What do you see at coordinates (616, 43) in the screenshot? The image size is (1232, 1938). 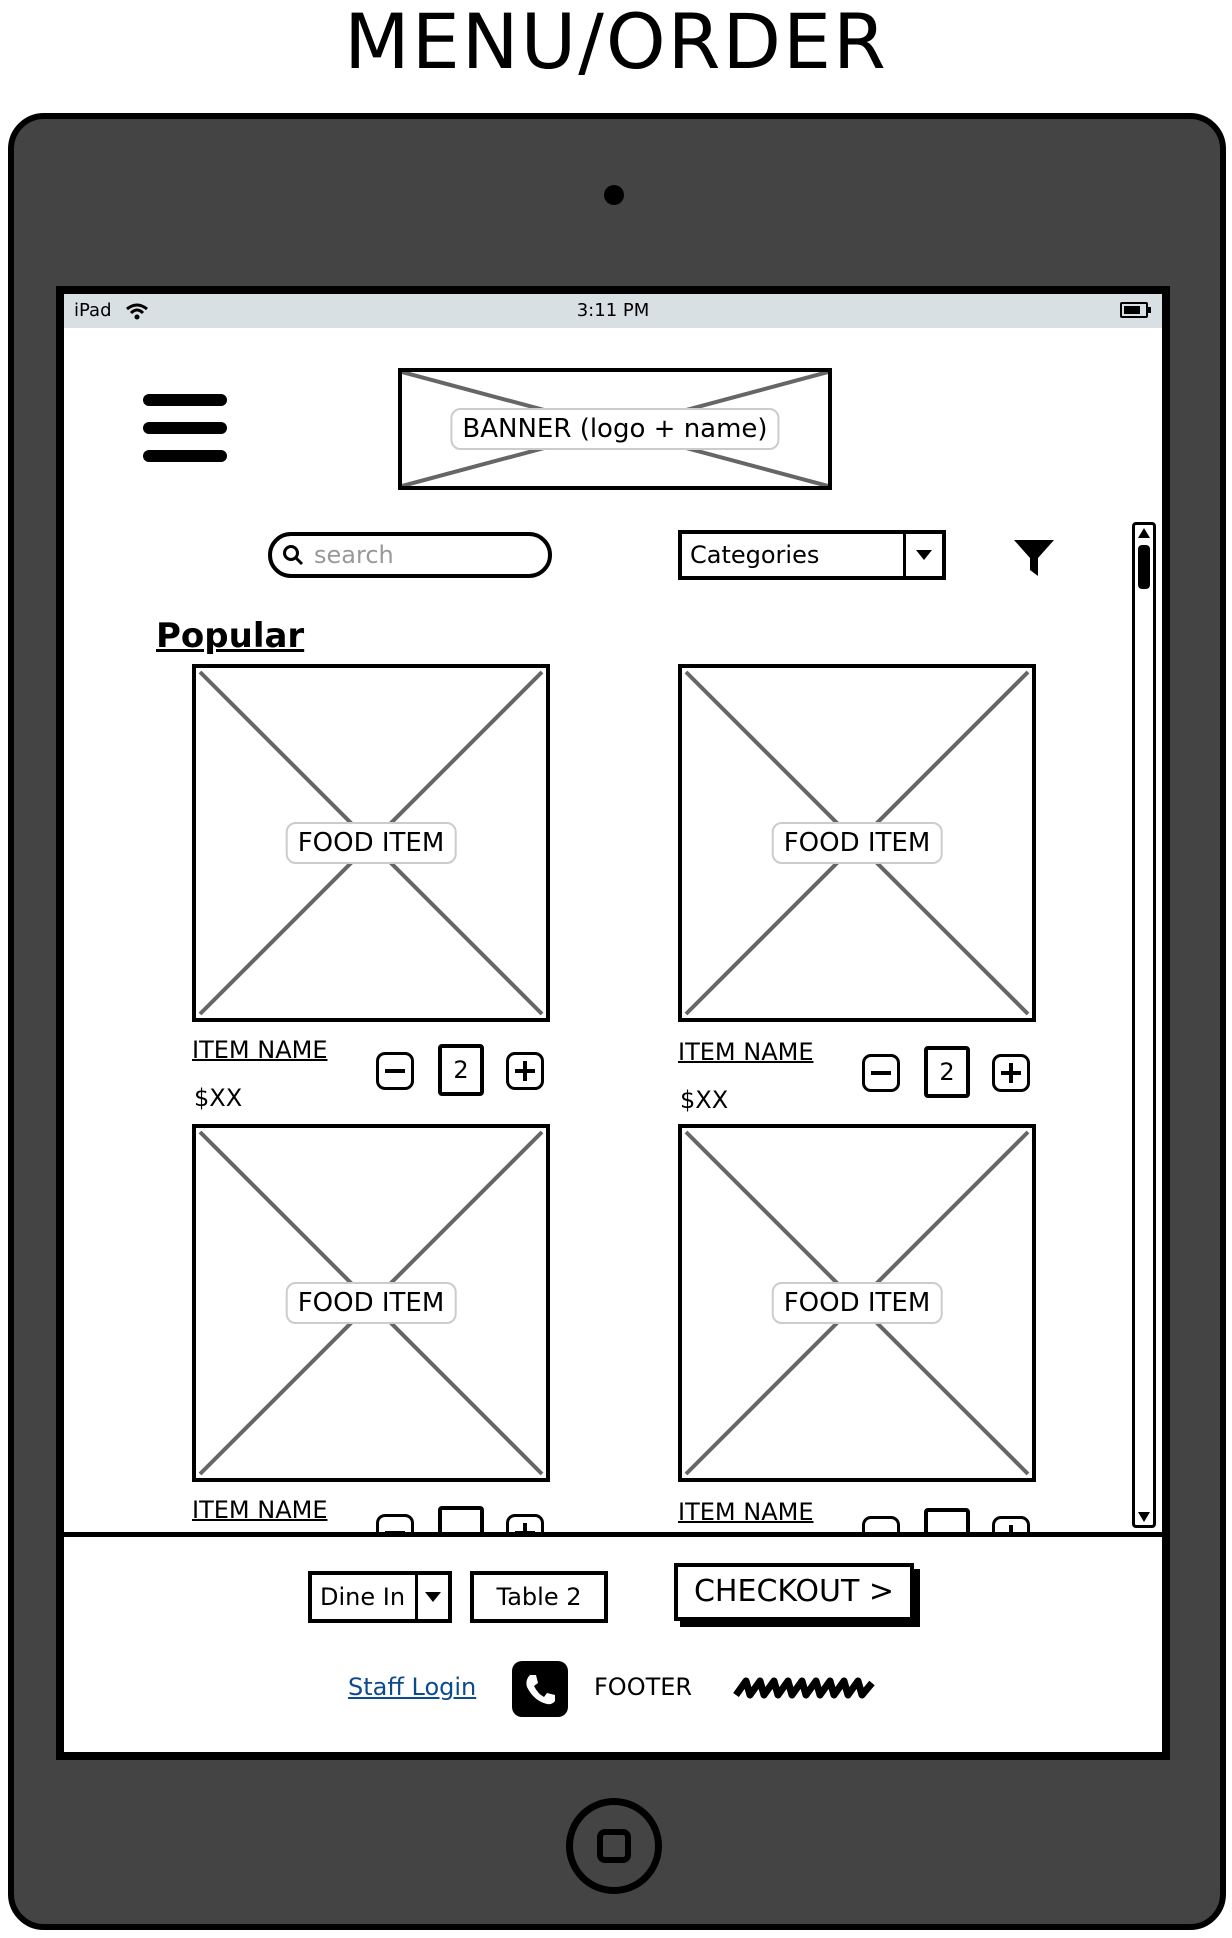 I see `page-title: MENU/ORDER` at bounding box center [616, 43].